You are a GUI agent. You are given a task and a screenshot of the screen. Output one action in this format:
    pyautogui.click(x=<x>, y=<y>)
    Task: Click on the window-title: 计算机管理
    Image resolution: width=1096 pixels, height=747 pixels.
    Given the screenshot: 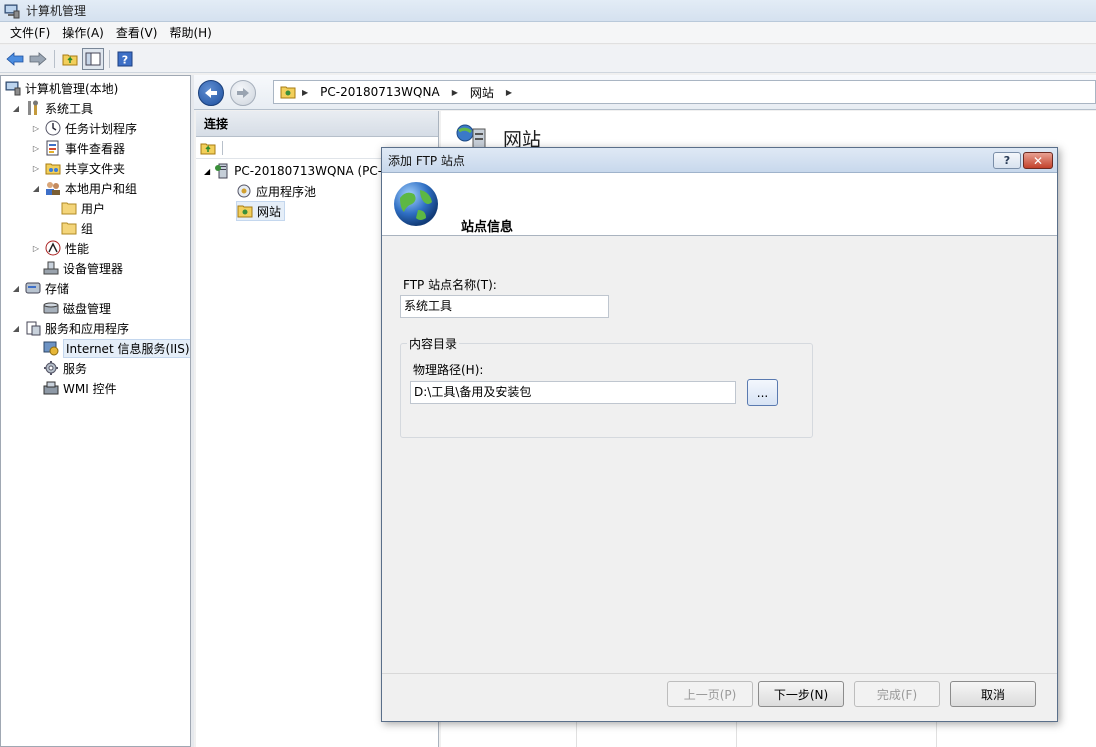 What is the action you would take?
    pyautogui.click(x=56, y=11)
    